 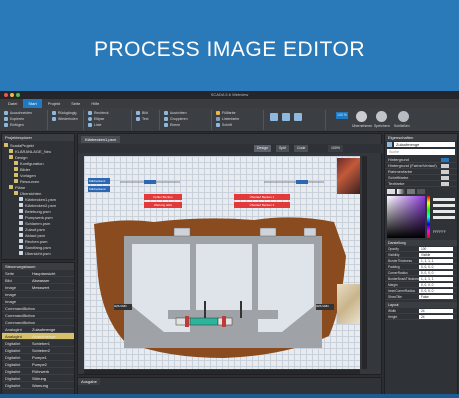 I want to click on control-tree-row: Analoglnt Ablaufmenge, so click(x=38, y=336).